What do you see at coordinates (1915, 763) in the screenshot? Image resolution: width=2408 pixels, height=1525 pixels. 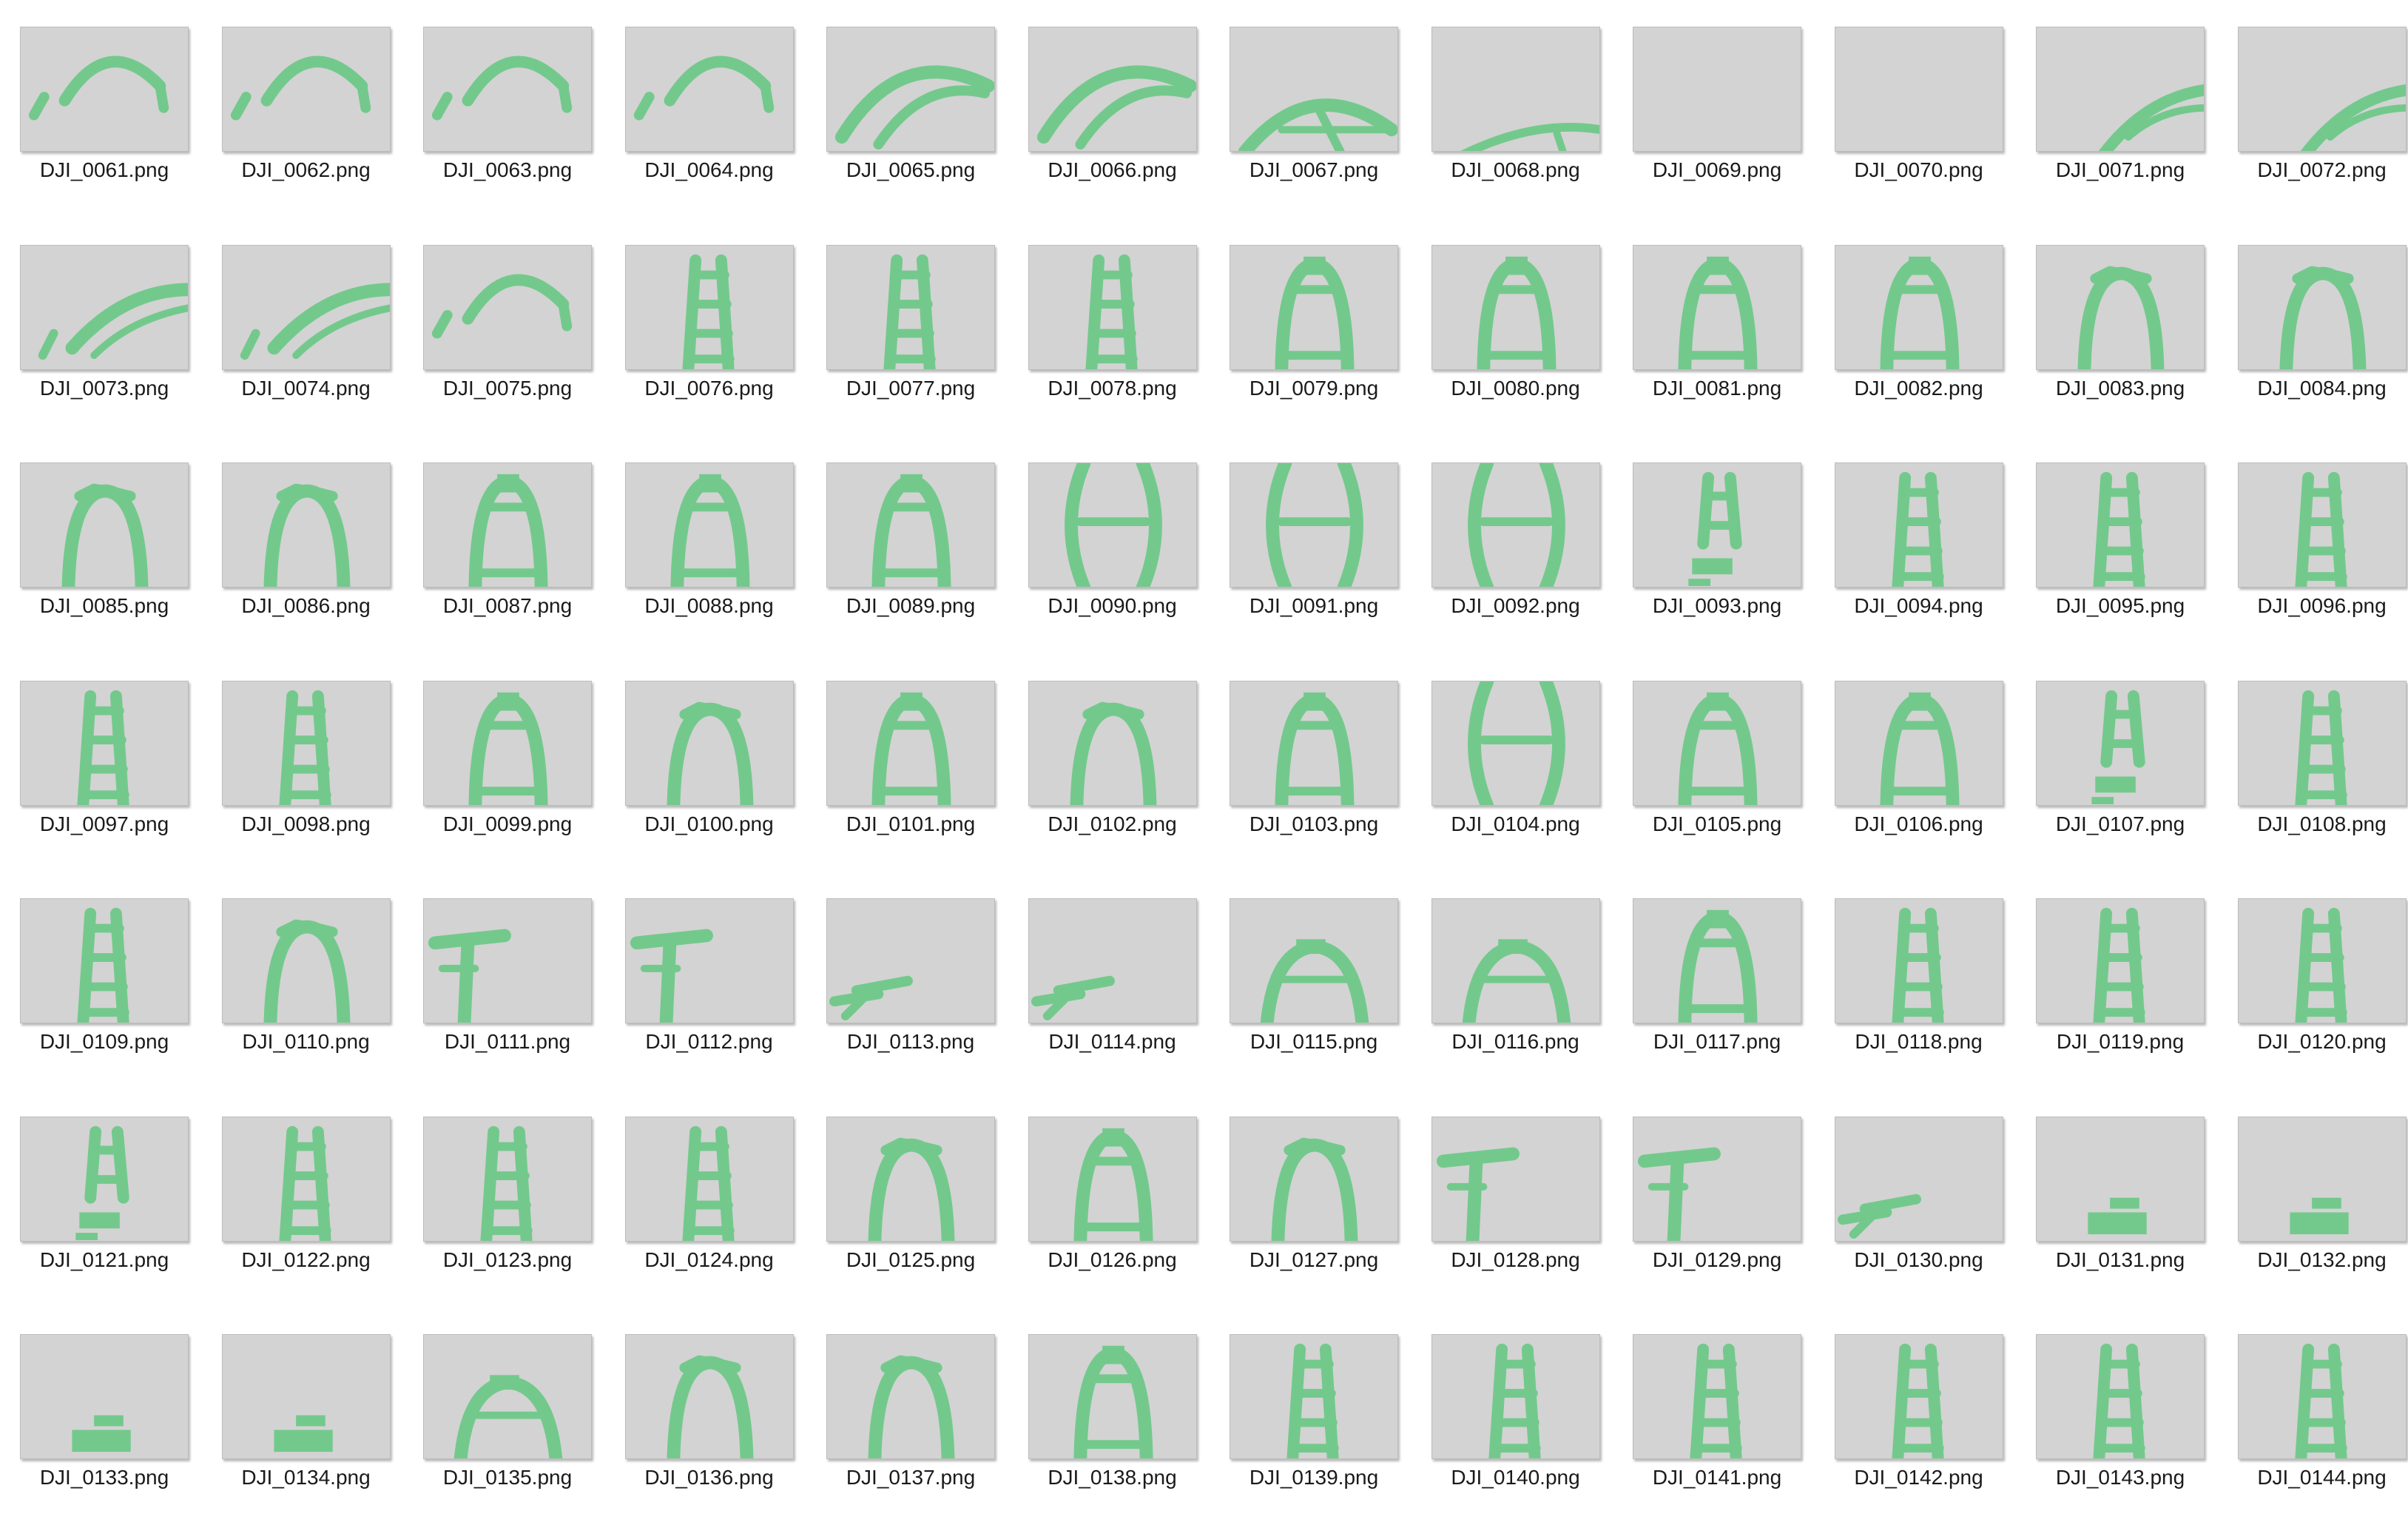 I see `file-item: DJI_0106.png` at bounding box center [1915, 763].